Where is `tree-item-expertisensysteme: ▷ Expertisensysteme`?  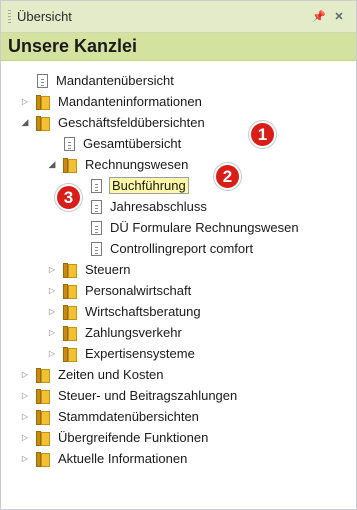
tree-item-expertisensysteme: ▷ Expertisensysteme is located at coordinates (120, 353).